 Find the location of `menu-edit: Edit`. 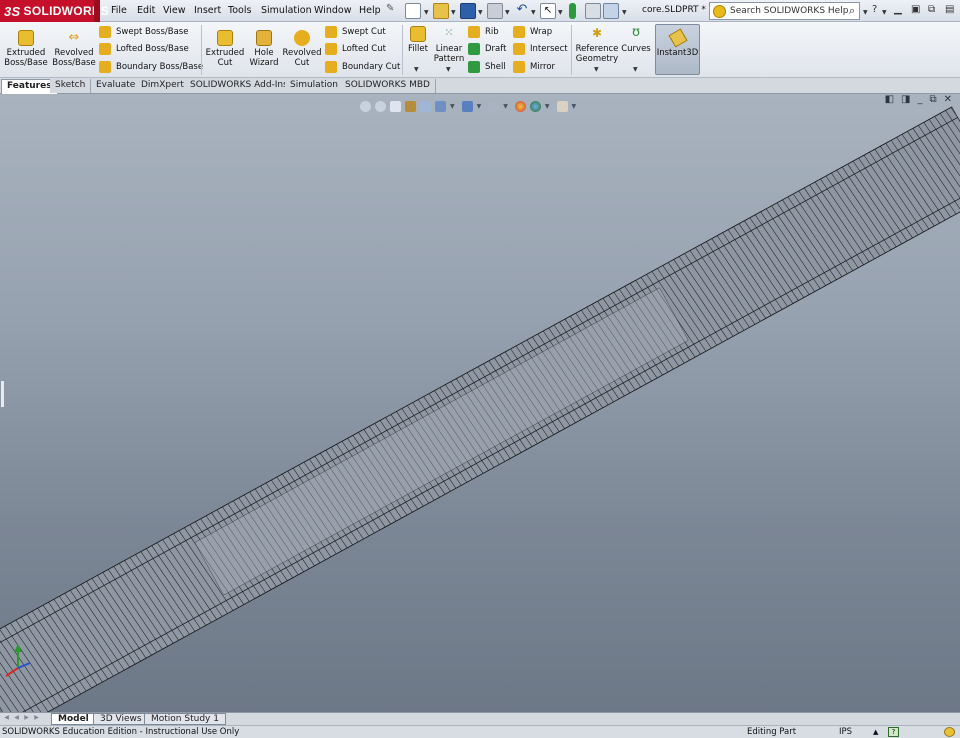

menu-edit: Edit is located at coordinates (146, 10).